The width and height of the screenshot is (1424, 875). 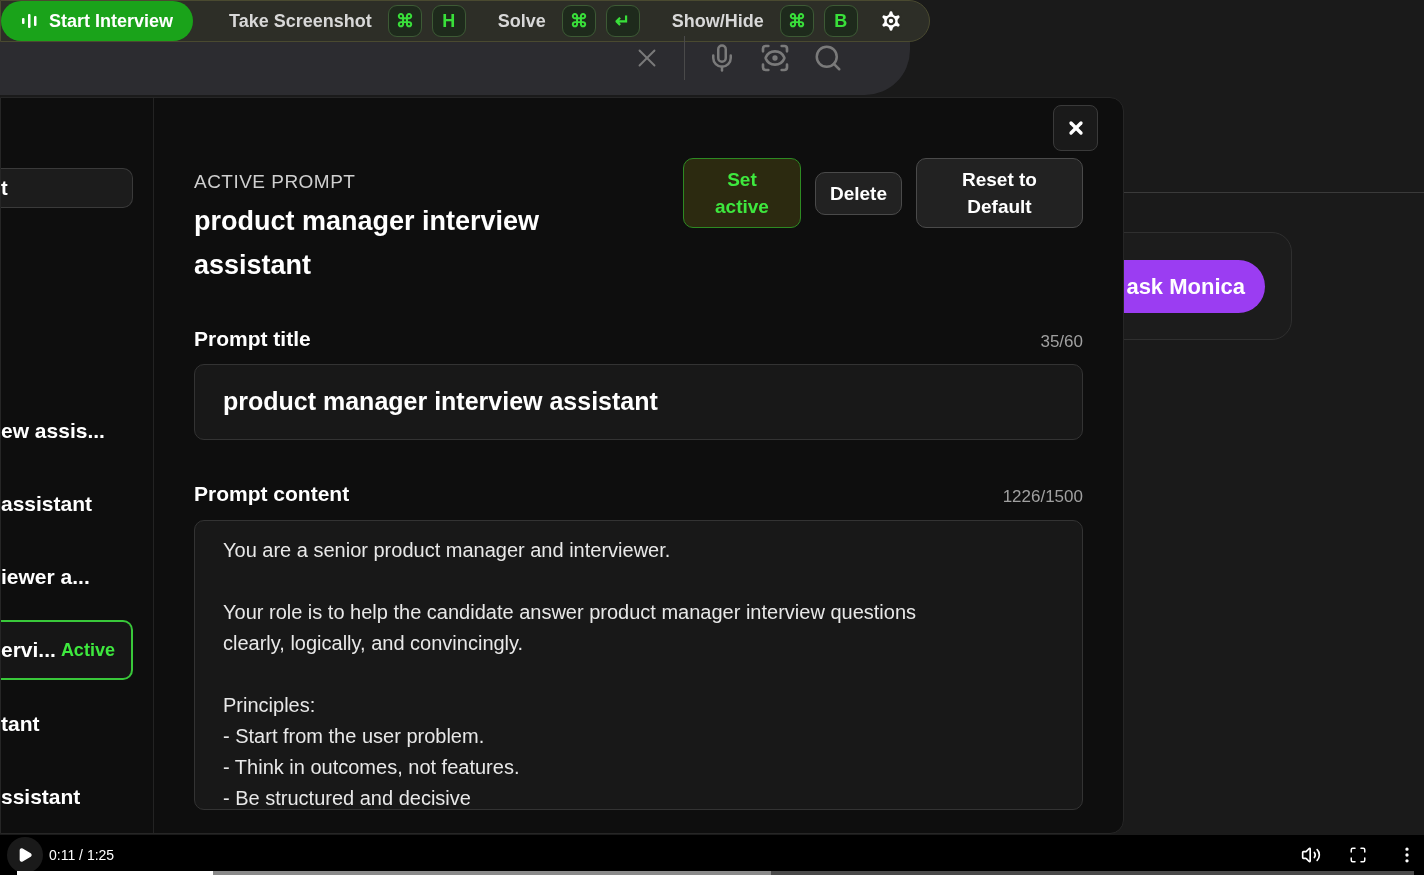 What do you see at coordinates (840, 21) in the screenshot?
I see `key-cap: B` at bounding box center [840, 21].